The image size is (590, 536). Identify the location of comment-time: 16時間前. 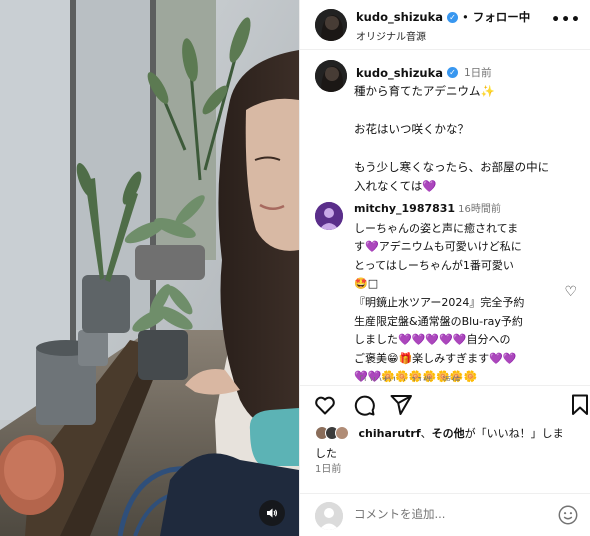
(479, 209).